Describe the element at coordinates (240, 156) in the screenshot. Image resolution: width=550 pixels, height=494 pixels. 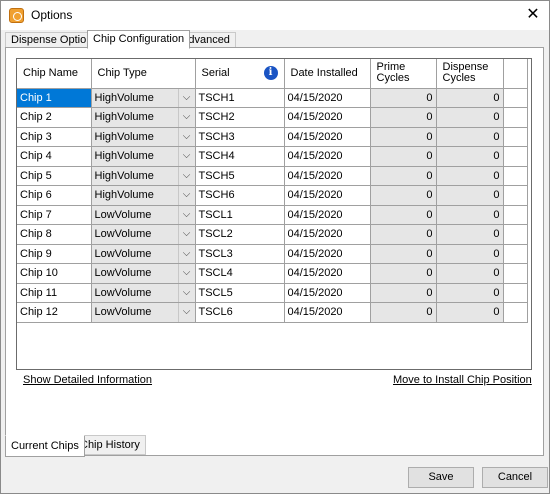
I see `serial-cell: TSCH4` at that location.